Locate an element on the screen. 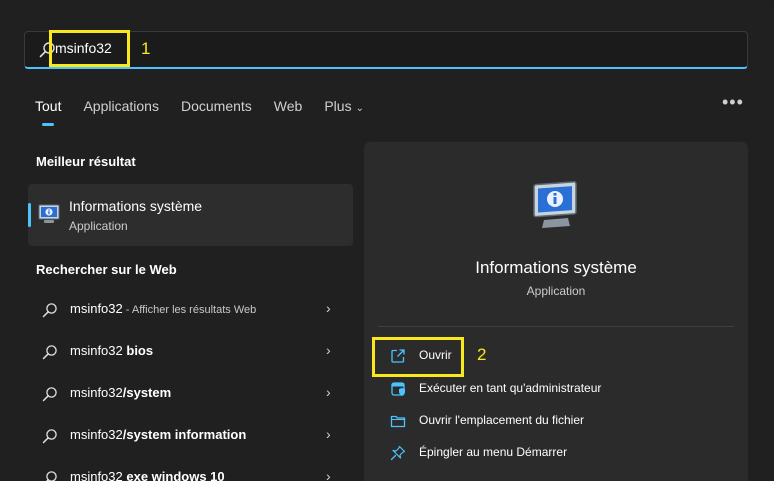 The height and width of the screenshot is (481, 774). pin-icon is located at coordinates (398, 453).